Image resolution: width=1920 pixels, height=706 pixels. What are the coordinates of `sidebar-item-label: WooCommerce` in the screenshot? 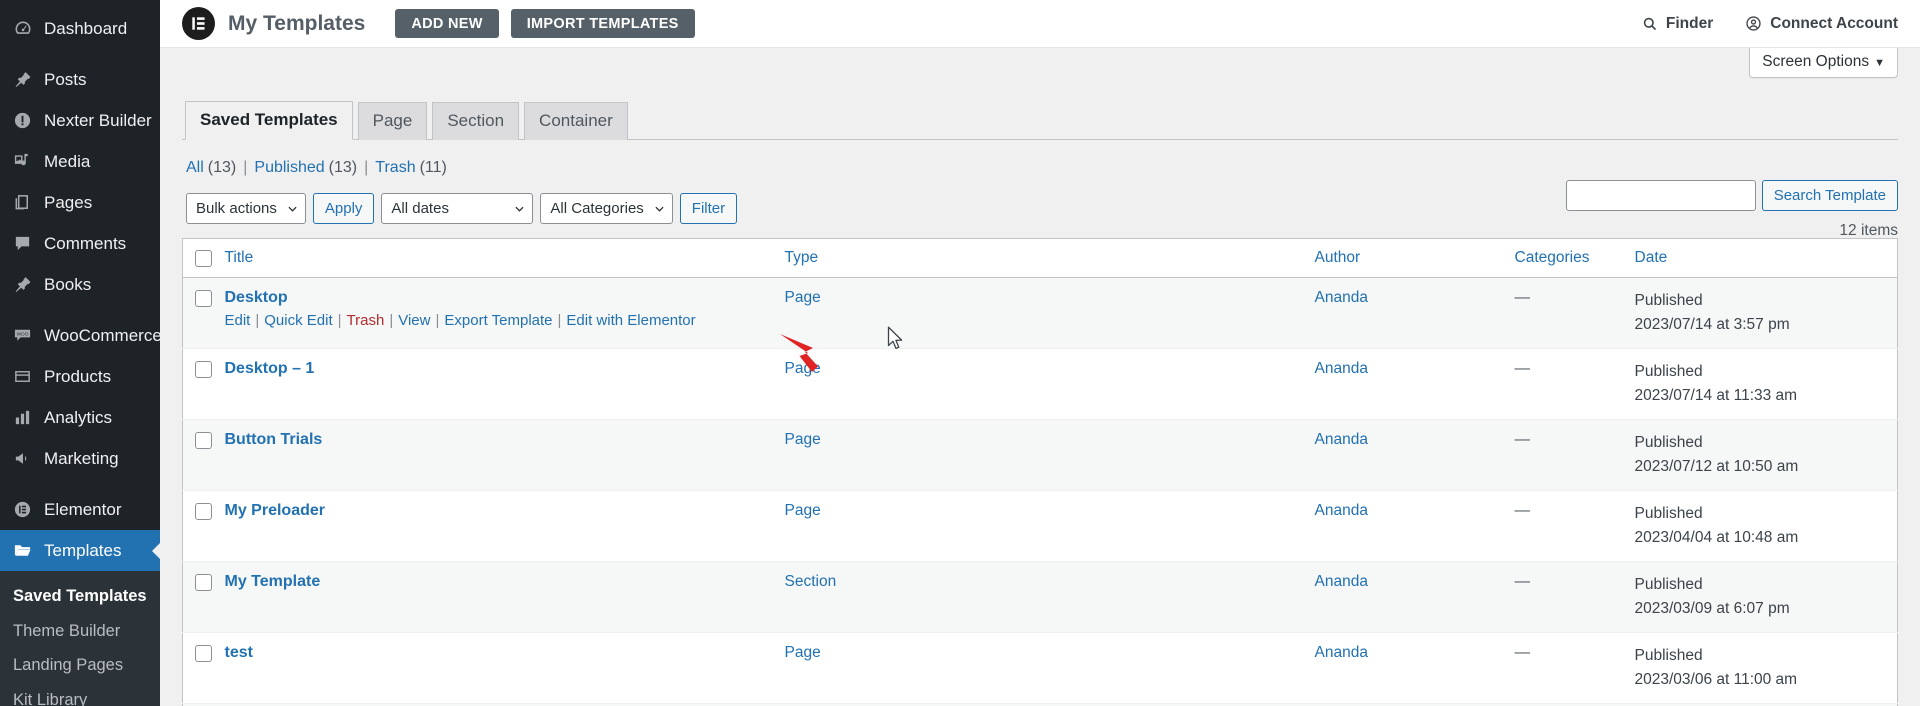 It's located at (103, 335).